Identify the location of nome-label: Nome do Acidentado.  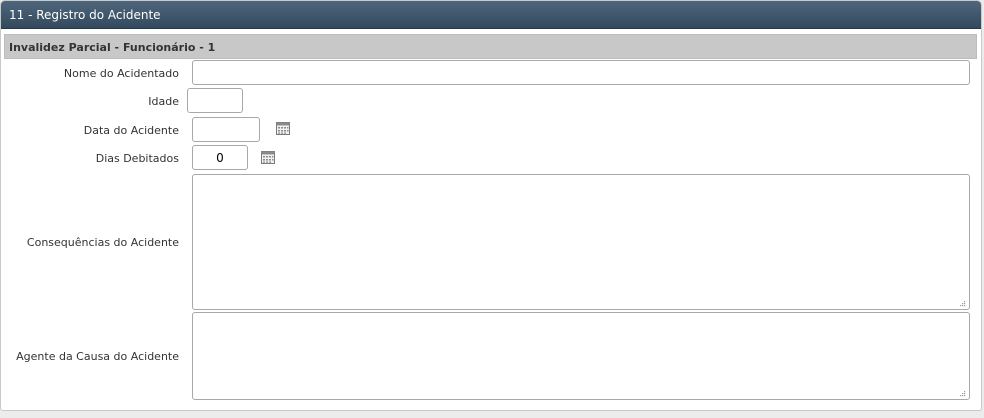
(121, 73).